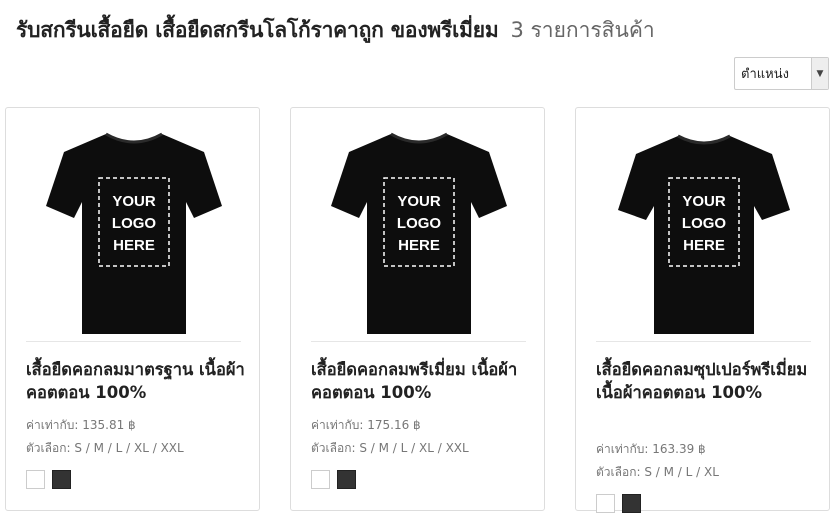 The height and width of the screenshot is (516, 836). What do you see at coordinates (651, 449) in the screenshot?
I see `product-price: ค่าเท่ากับ: 163.39 ฿` at bounding box center [651, 449].